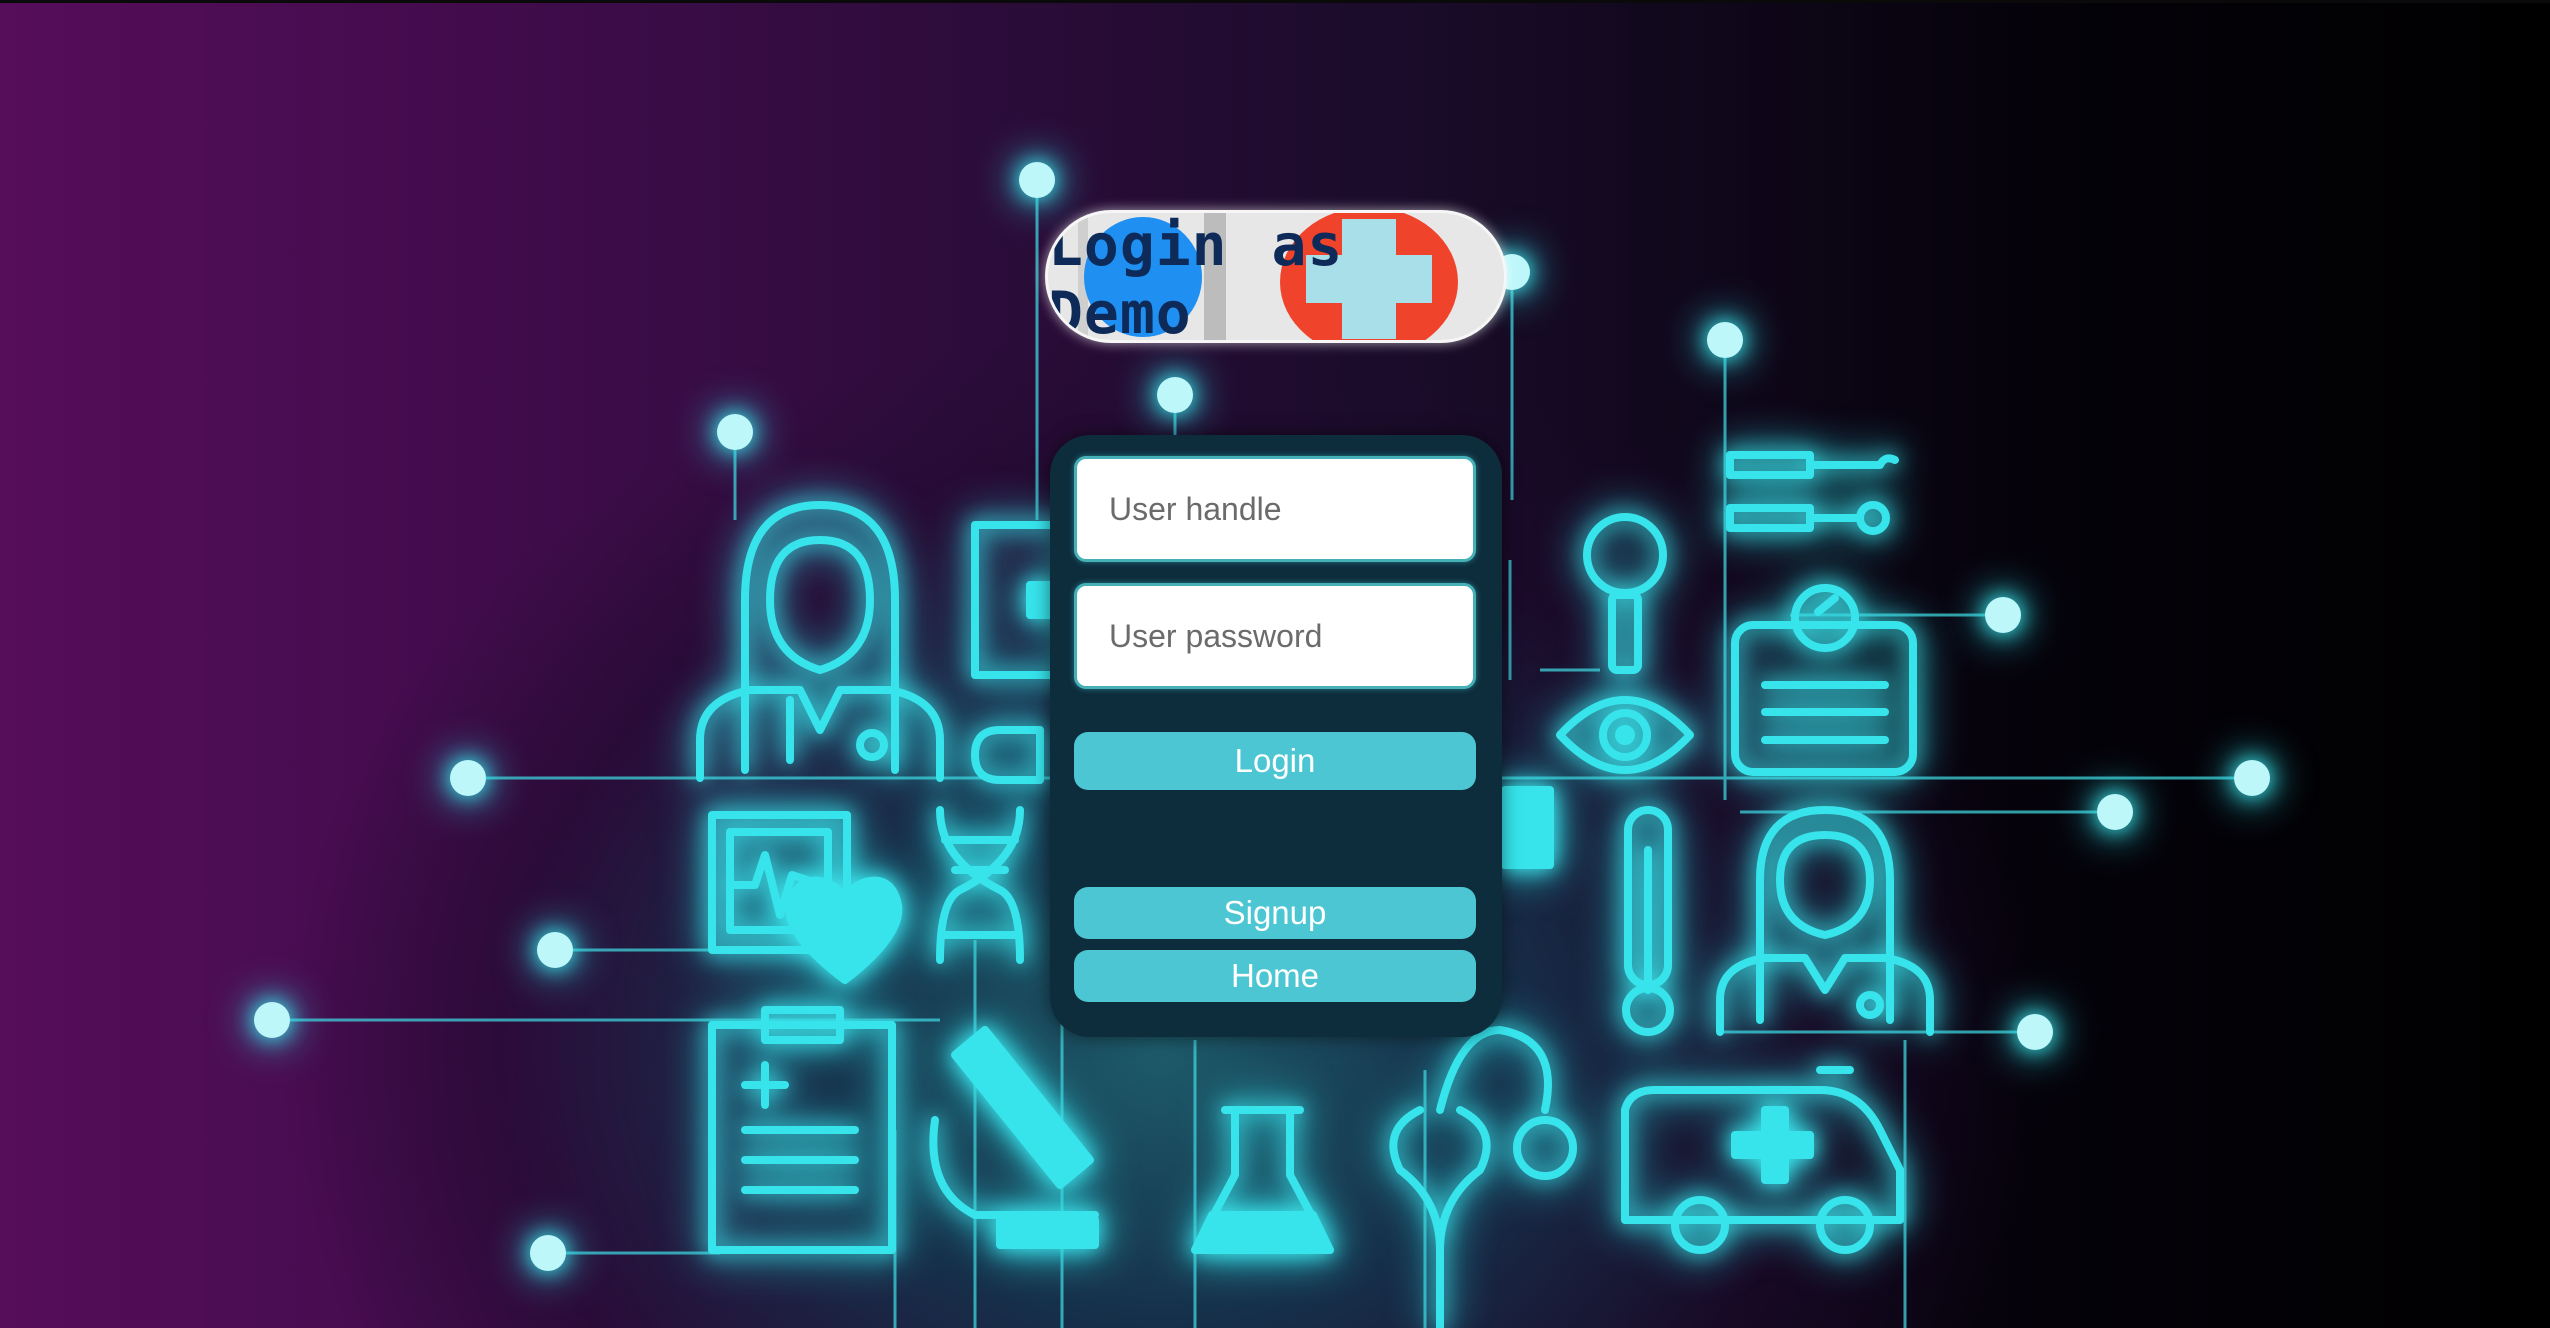 The width and height of the screenshot is (2550, 1328). I want to click on user-password-input, so click(1275, 636).